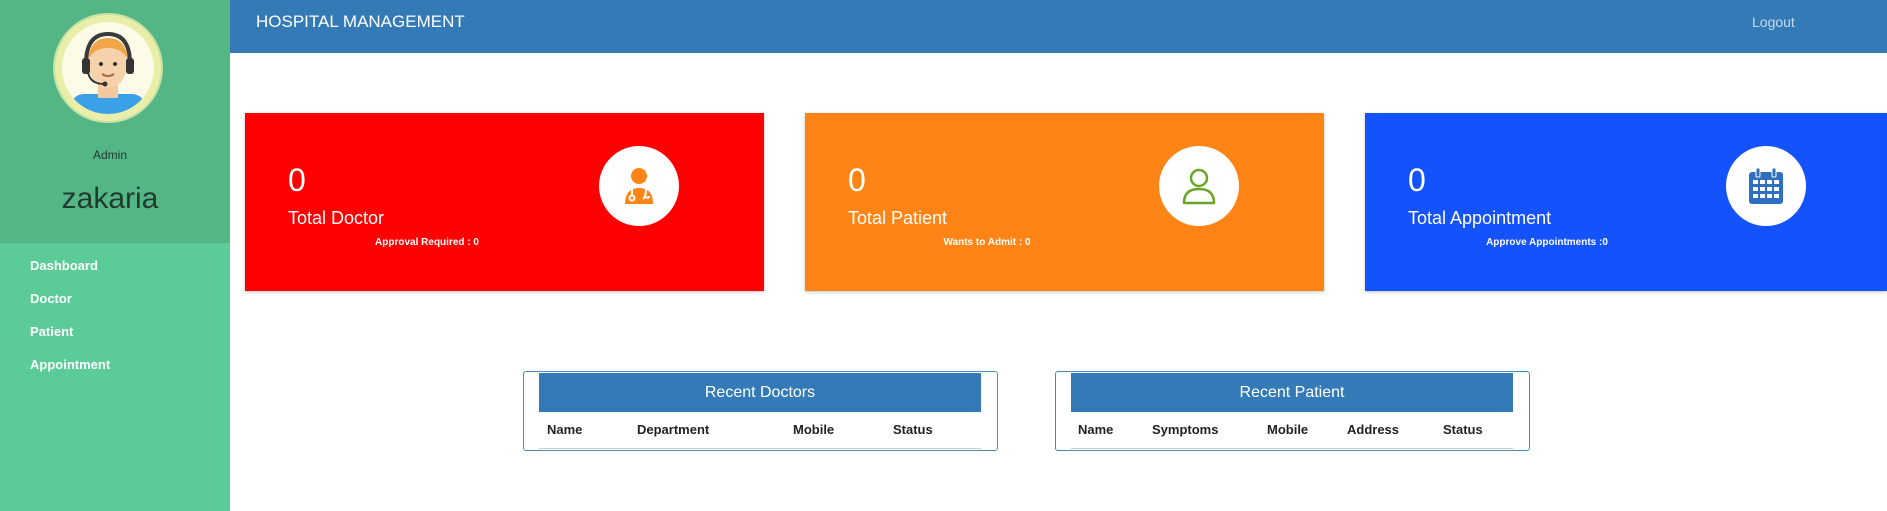  What do you see at coordinates (70, 304) in the screenshot?
I see `sidebar-item-doctor: Doctor` at bounding box center [70, 304].